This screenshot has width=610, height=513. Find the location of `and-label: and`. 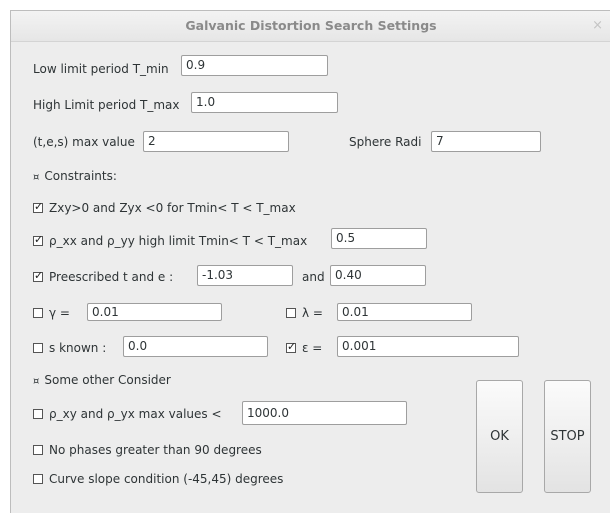

and-label: and is located at coordinates (313, 277).